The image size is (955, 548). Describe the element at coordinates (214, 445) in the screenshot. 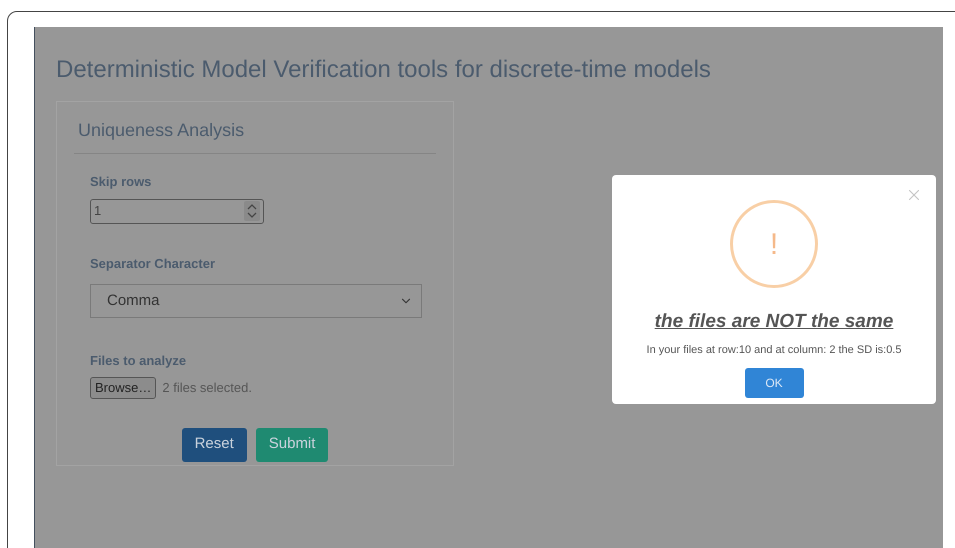

I see `reset-button: Reset` at that location.